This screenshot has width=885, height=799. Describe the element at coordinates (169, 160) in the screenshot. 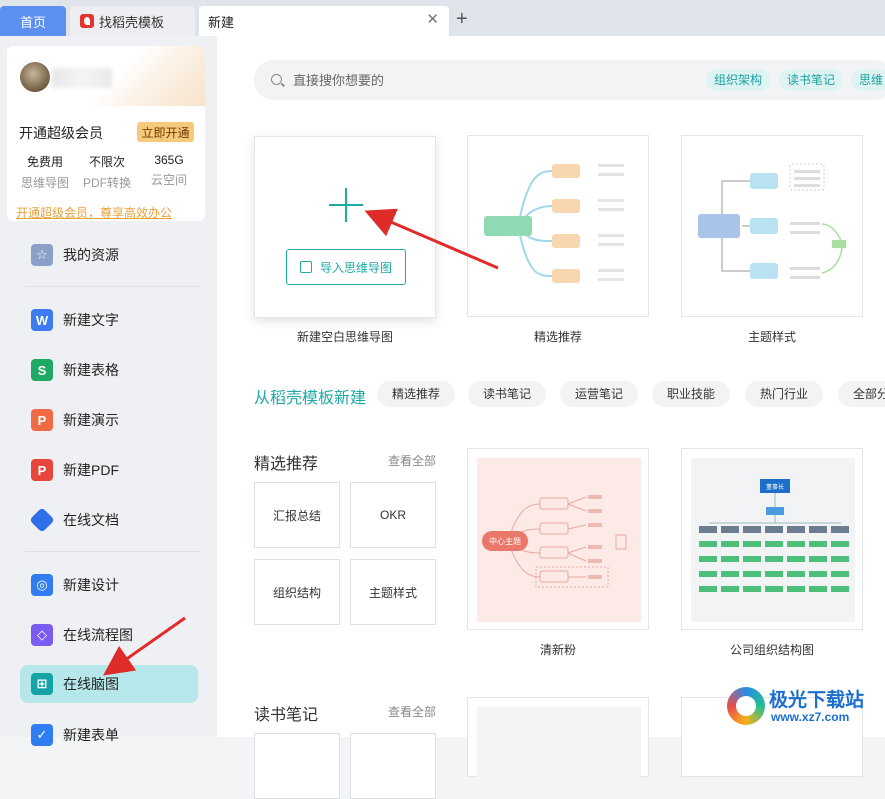

I see `perk-value: 365G` at that location.